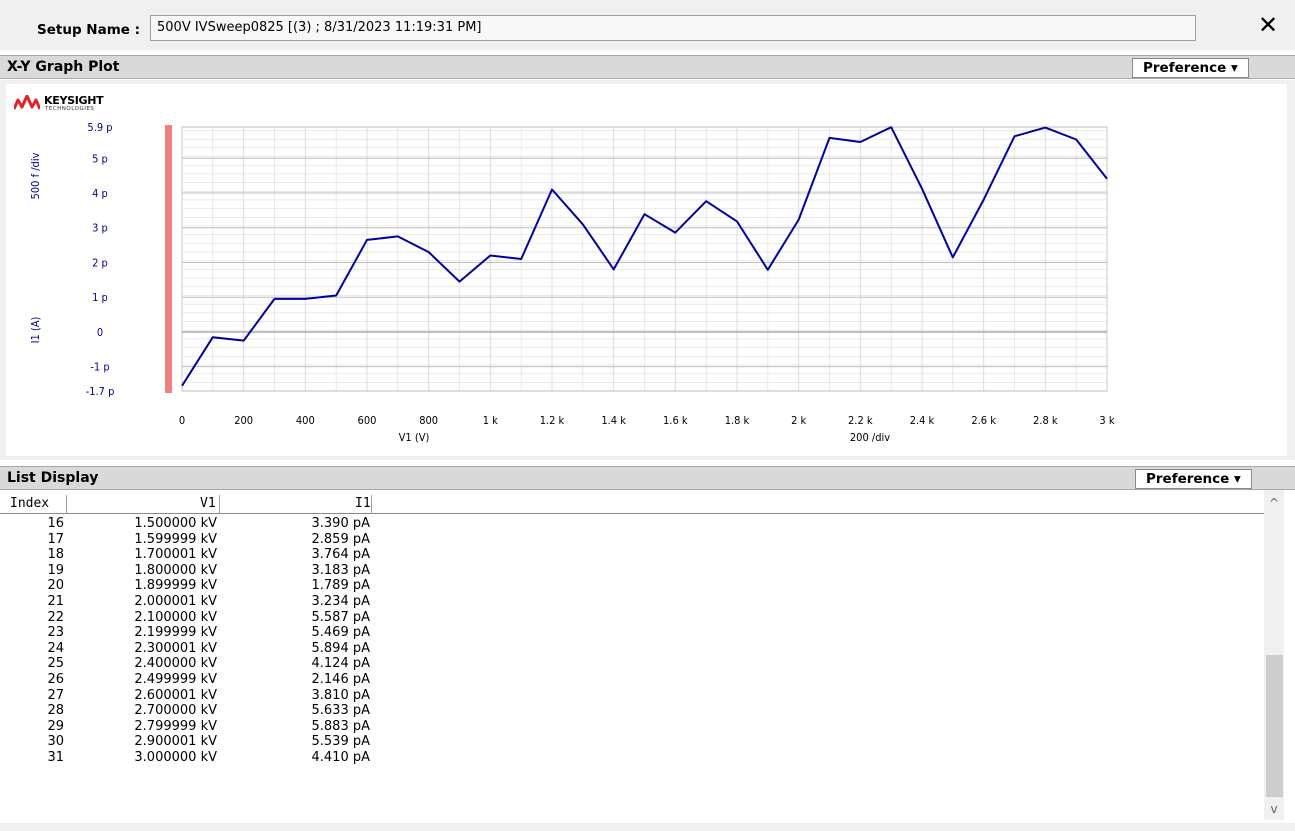 The image size is (1295, 831). I want to click on cell-i1: 1.789 pA, so click(341, 586).